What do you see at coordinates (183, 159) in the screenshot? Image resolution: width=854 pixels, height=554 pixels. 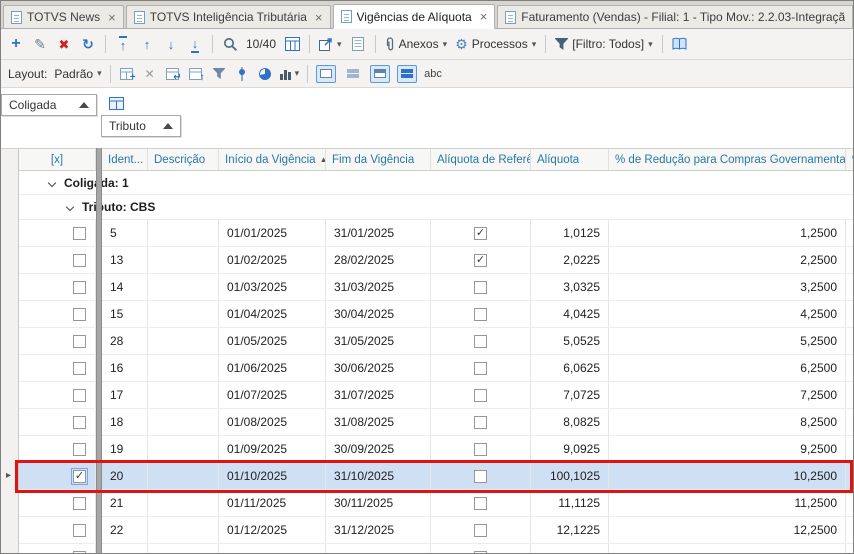 I see `column-header-3: Descrição` at bounding box center [183, 159].